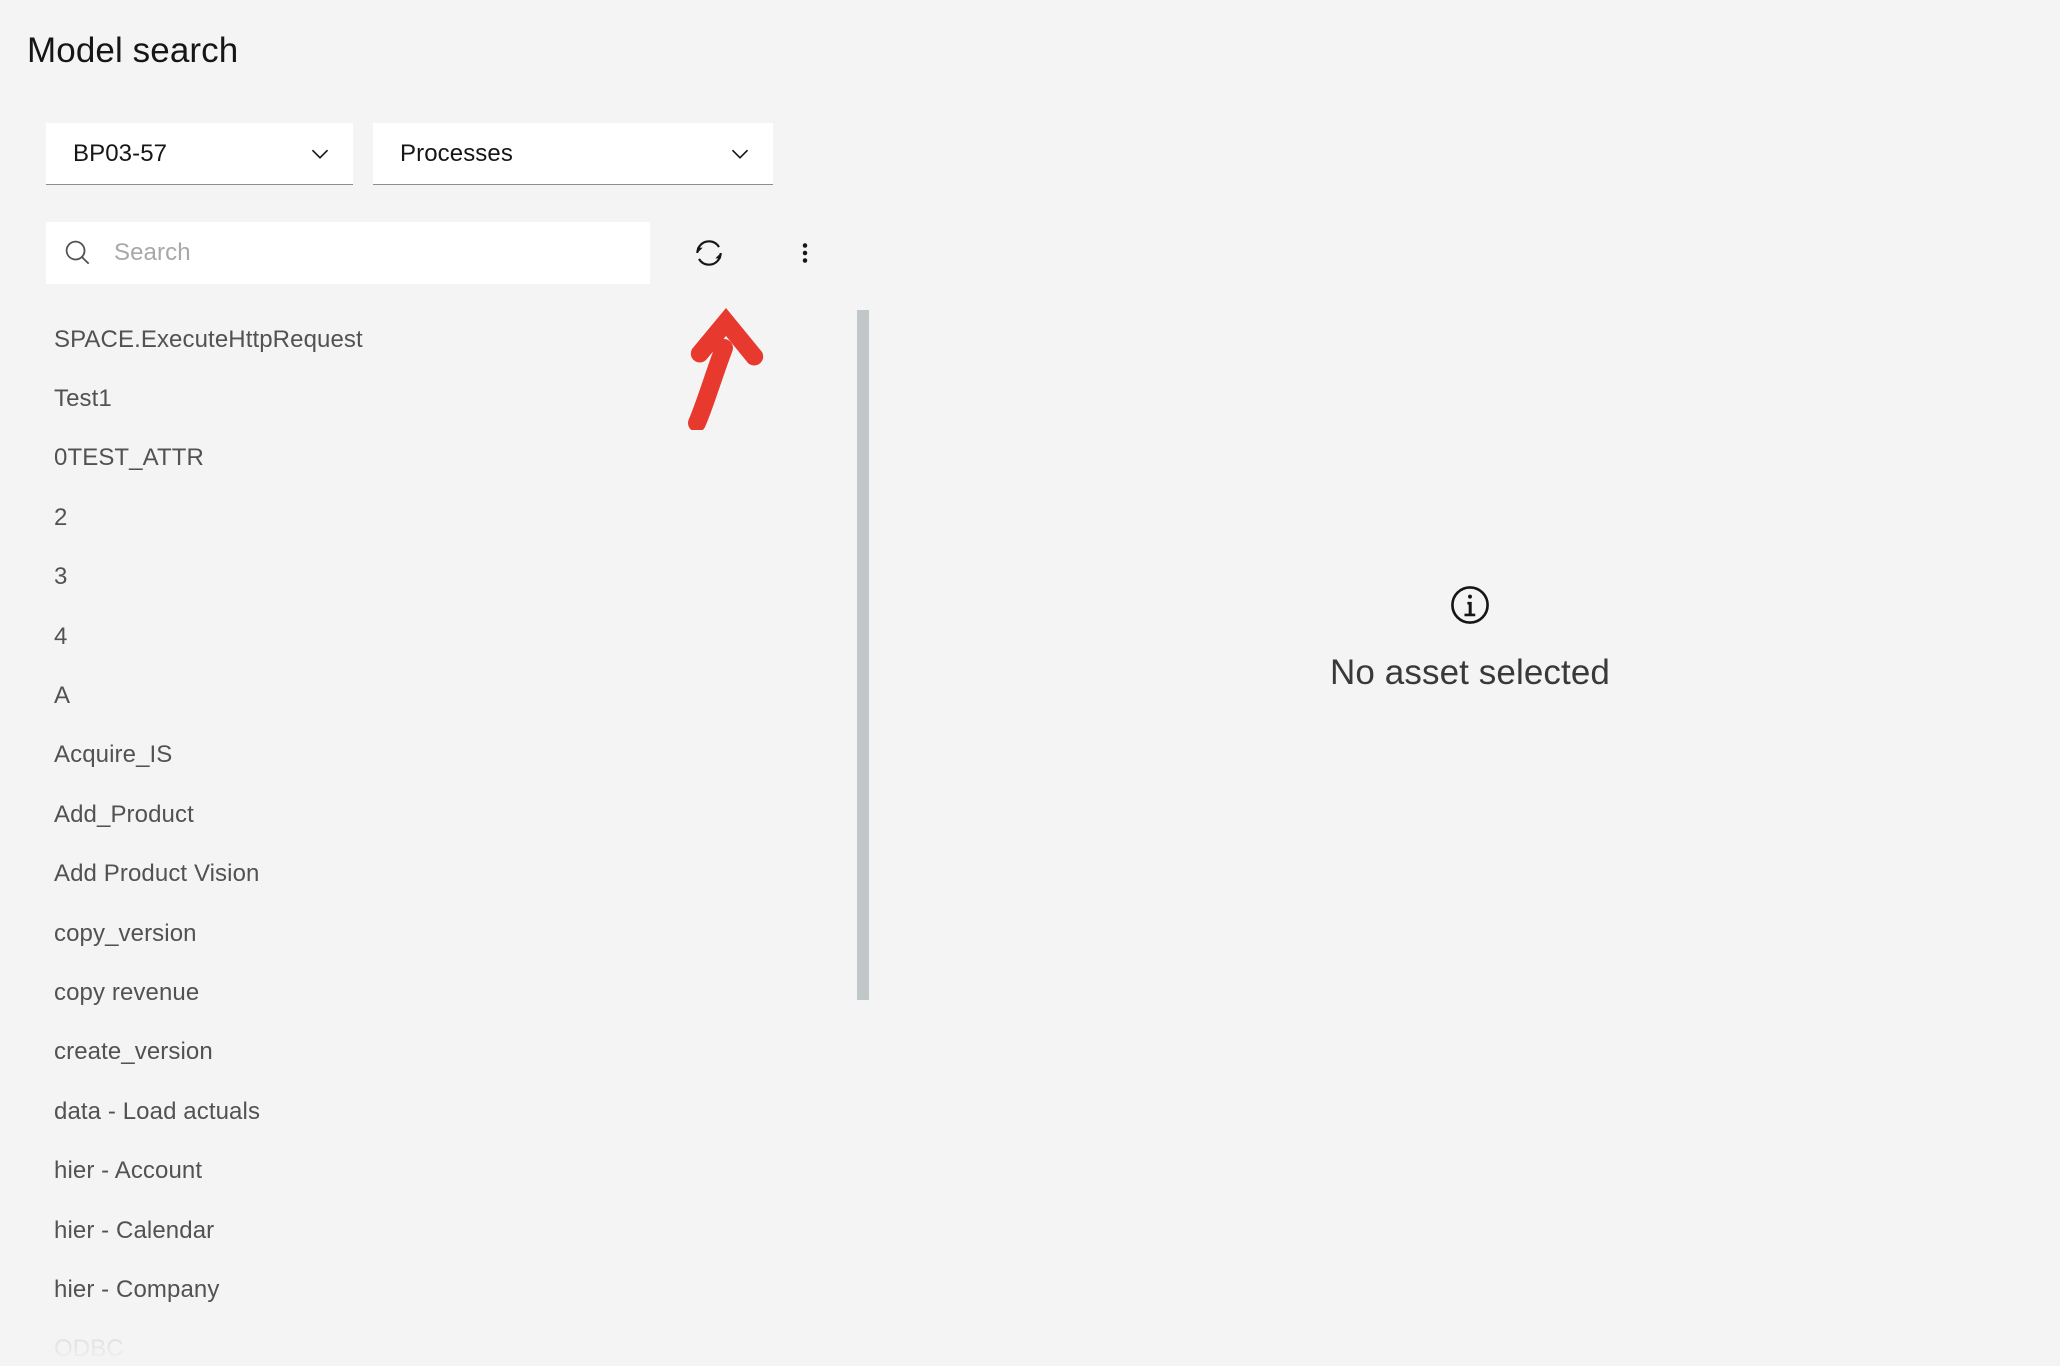 Image resolution: width=2060 pixels, height=1366 pixels. I want to click on asset-type-dropdown-value: Processes, so click(456, 153).